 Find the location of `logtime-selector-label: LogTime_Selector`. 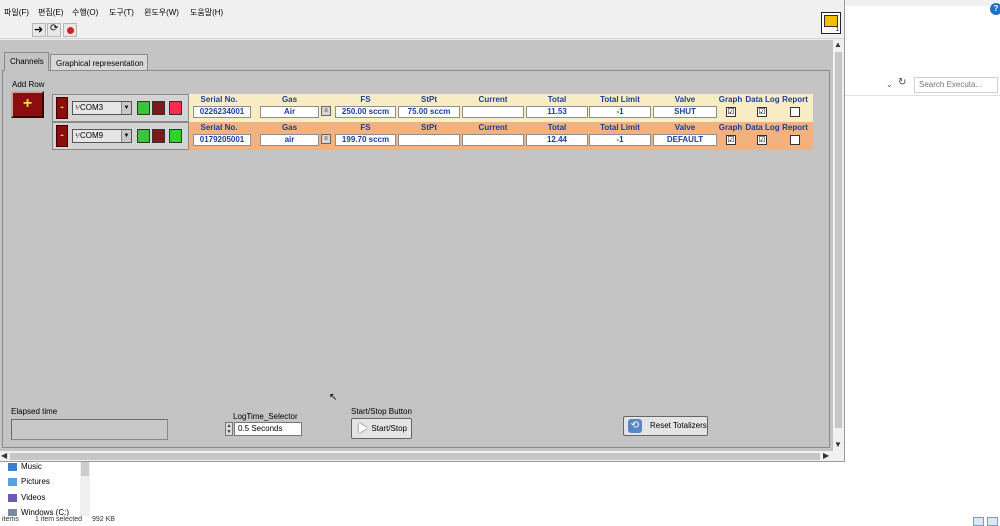

logtime-selector-label: LogTime_Selector is located at coordinates (265, 416).